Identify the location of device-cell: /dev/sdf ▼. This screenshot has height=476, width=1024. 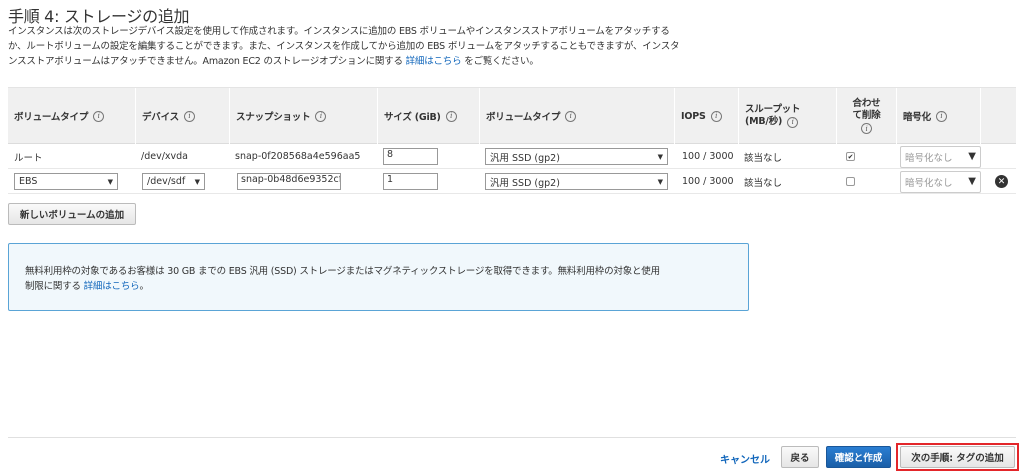
(173, 181).